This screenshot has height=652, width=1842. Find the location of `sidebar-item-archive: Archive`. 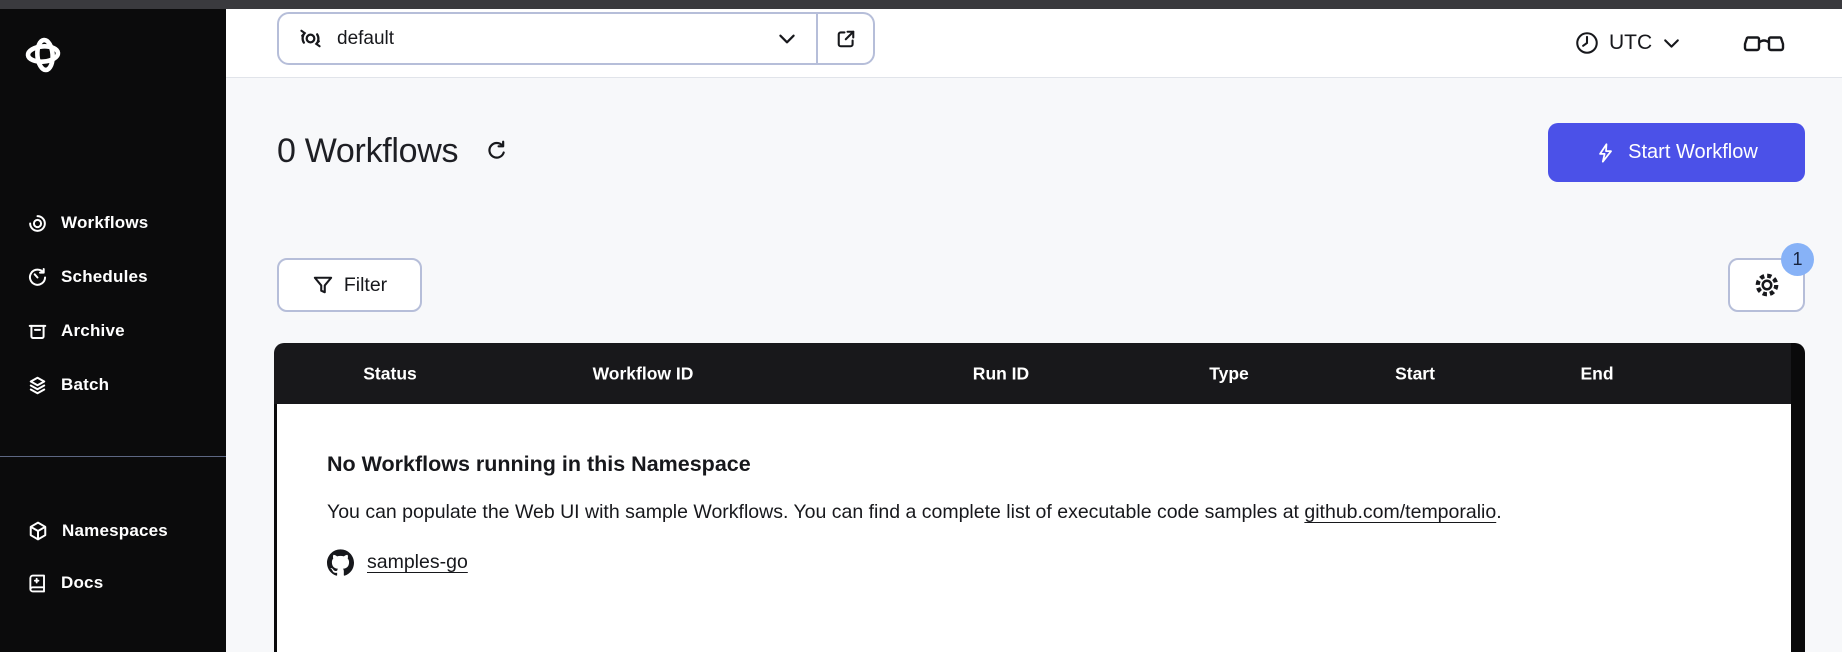

sidebar-item-archive: Archive is located at coordinates (113, 331).